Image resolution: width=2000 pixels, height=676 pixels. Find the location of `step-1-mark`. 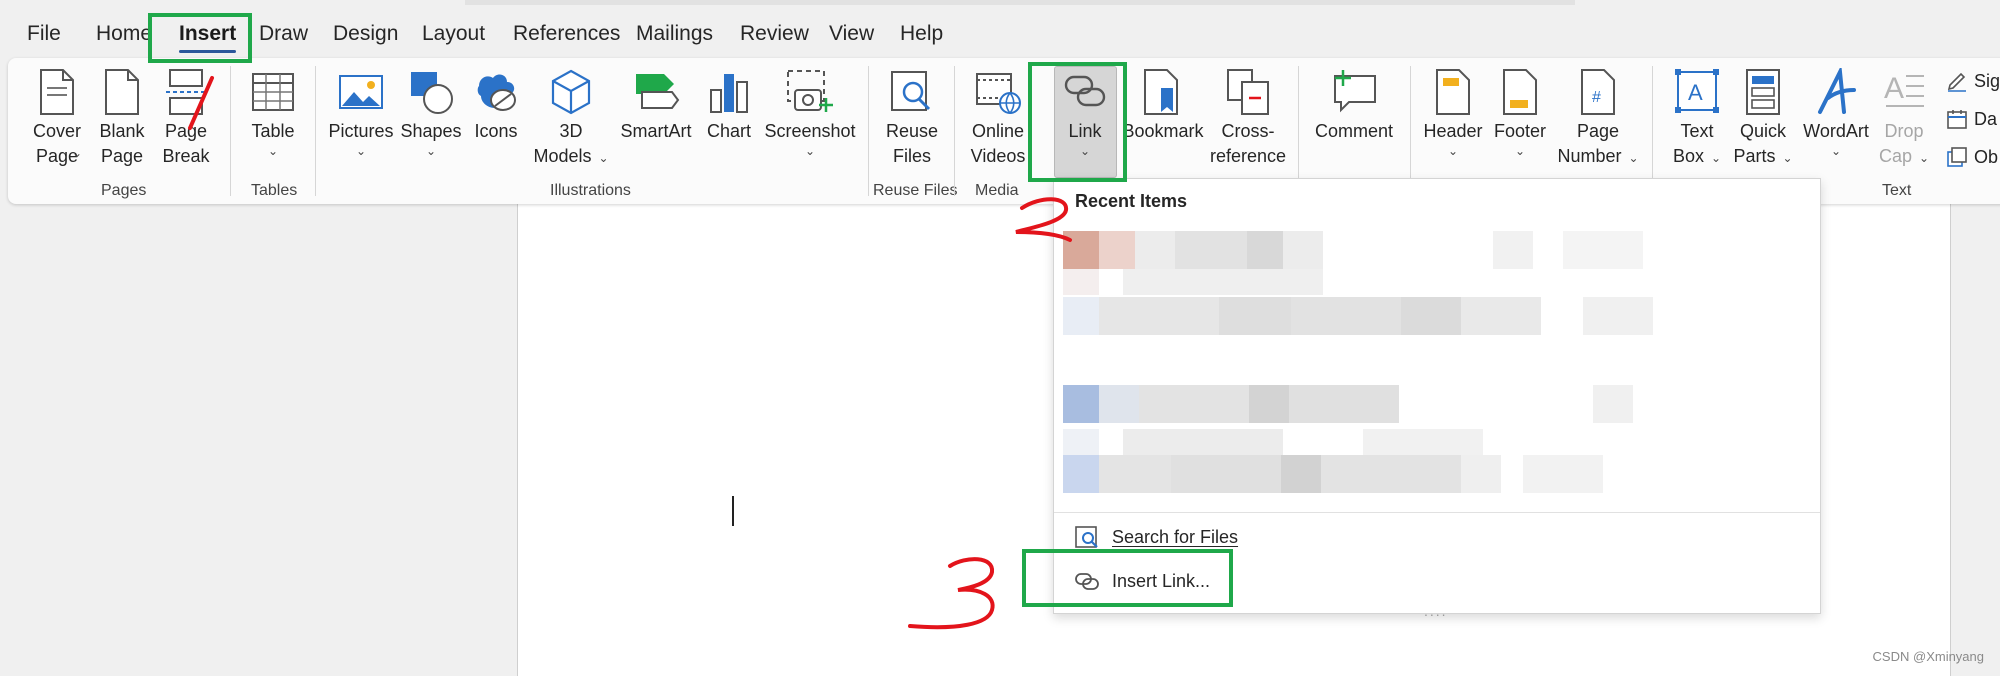

step-1-mark is located at coordinates (201, 103).